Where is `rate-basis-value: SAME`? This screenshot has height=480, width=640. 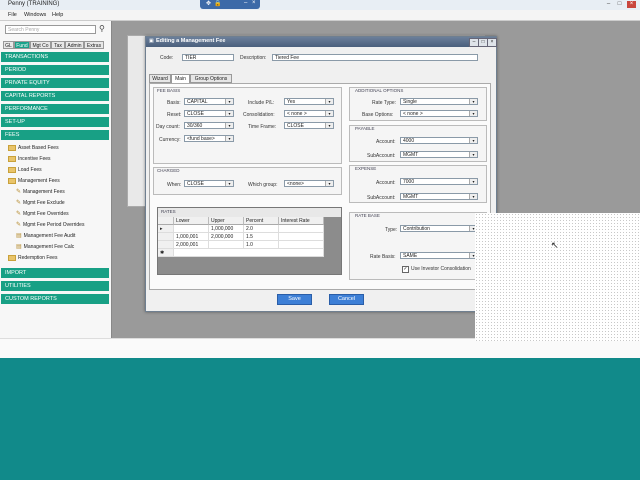
rate-basis-value: SAME is located at coordinates (410, 256).